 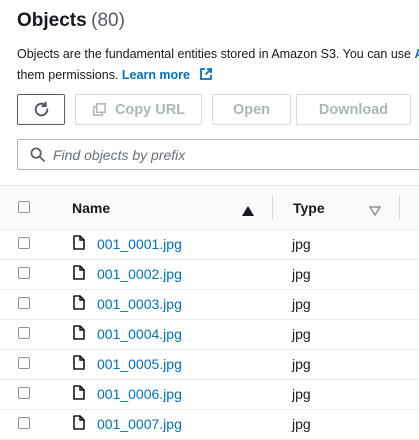 What do you see at coordinates (139, 244) in the screenshot?
I see `object-name-link: 001_0001.jpg` at bounding box center [139, 244].